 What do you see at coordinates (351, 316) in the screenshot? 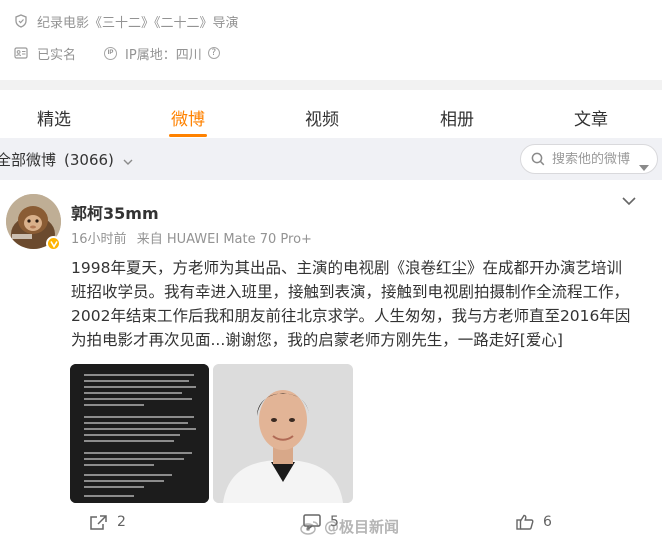
I see `post-text-line: 2002年结束工作后我和朋友前往北京求学。人生匆匆，我与方老师直至2016年因` at bounding box center [351, 316].